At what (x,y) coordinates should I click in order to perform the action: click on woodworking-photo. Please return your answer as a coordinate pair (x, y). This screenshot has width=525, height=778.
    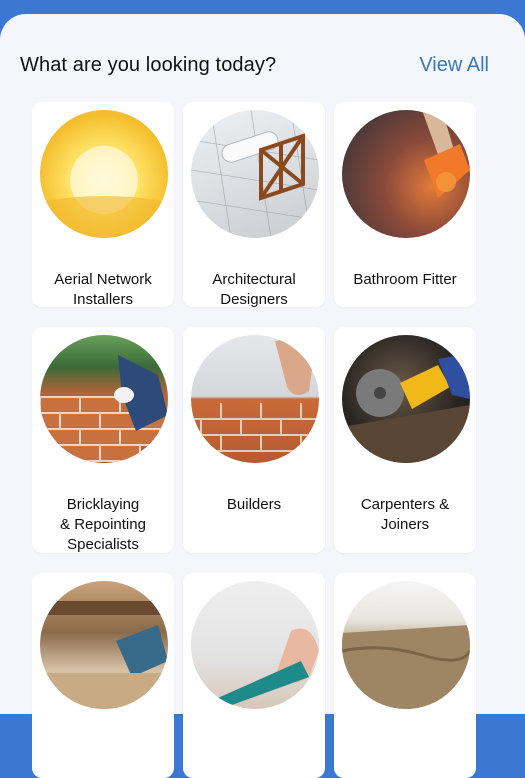
    Looking at the image, I should click on (104, 645).